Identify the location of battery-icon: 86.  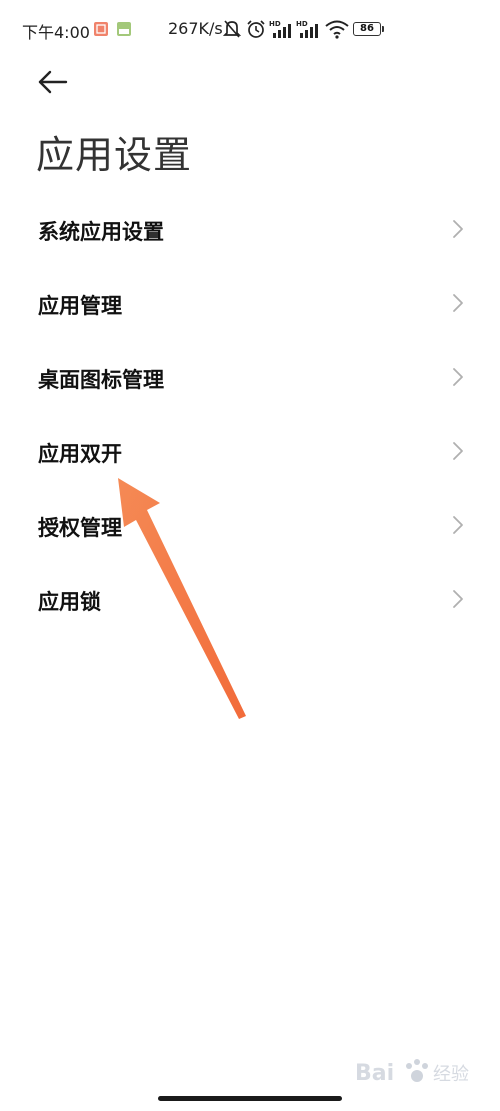
(367, 29).